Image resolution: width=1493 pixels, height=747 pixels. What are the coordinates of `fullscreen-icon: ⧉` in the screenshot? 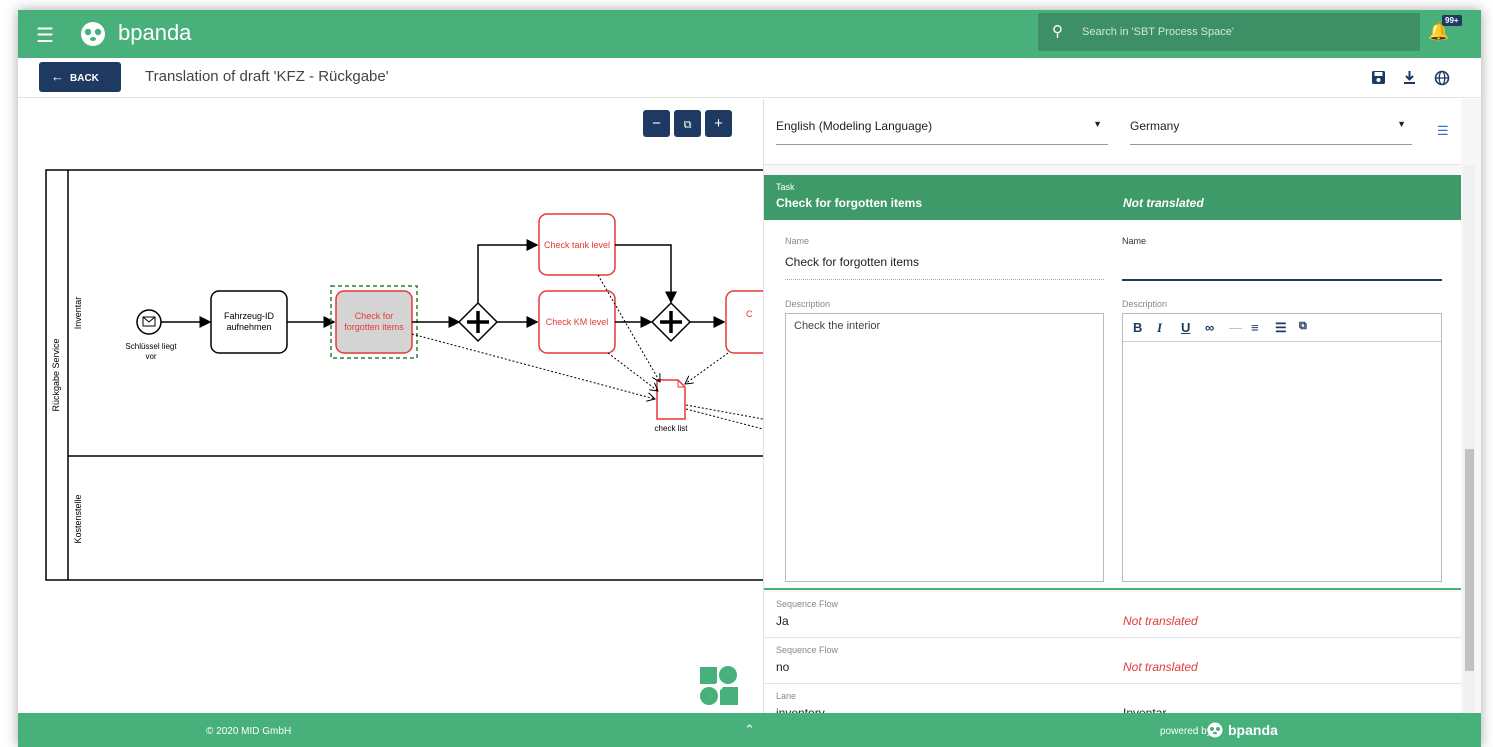 It's located at (1303, 326).